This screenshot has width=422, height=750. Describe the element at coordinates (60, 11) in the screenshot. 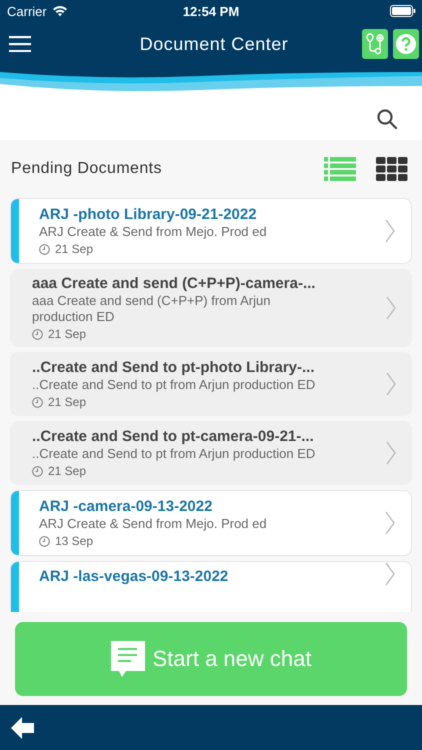

I see `wifi-icon` at that location.